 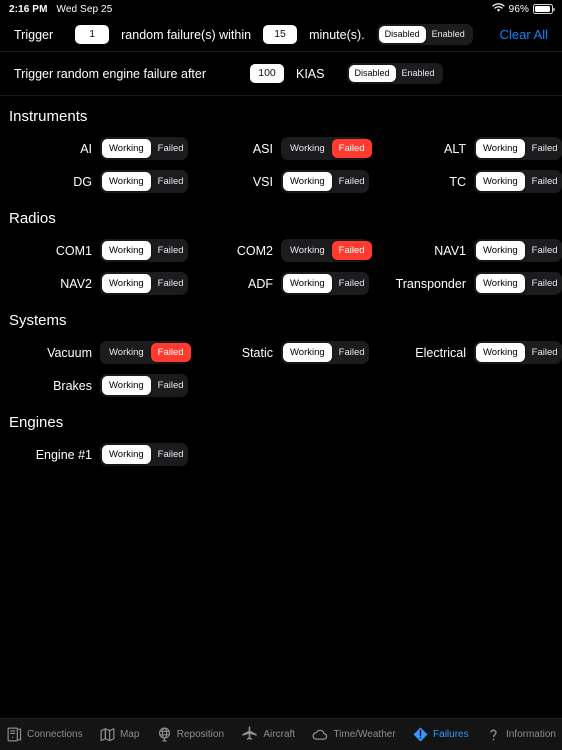 What do you see at coordinates (307, 352) in the screenshot?
I see `working-option-static: Working` at bounding box center [307, 352].